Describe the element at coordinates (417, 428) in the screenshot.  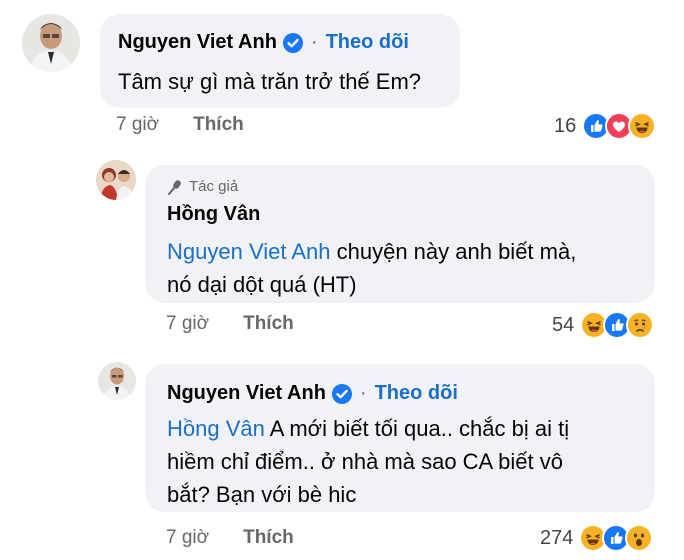
I see `comment-text-line-1: A mới biết tối qua.. chắc bị ai tị` at that location.